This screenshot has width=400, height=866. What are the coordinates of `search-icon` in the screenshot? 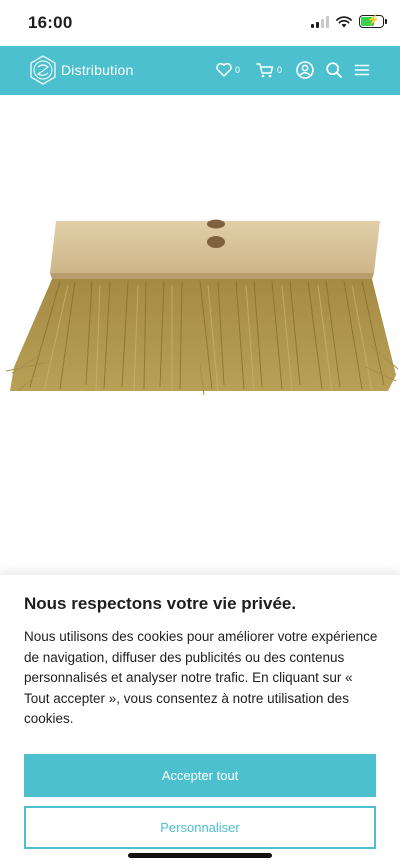 It's located at (334, 70).